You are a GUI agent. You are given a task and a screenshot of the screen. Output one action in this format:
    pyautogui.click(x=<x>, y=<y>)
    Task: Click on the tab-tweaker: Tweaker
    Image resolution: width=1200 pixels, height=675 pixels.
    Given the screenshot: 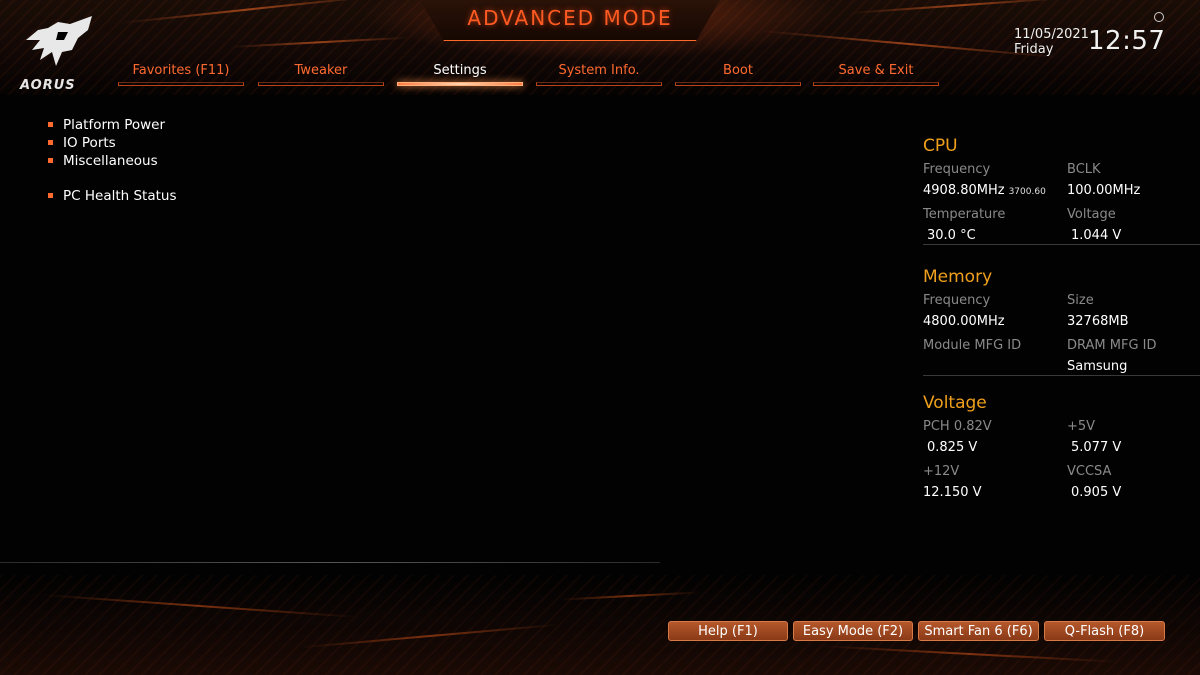 What is the action you would take?
    pyautogui.click(x=321, y=72)
    